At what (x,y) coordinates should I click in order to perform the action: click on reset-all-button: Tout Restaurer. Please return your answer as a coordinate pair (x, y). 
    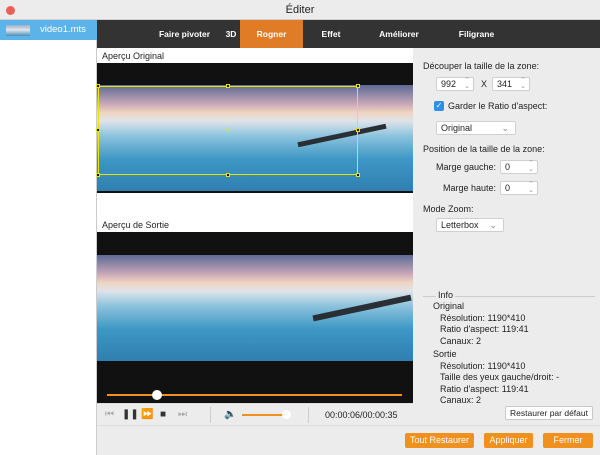
    Looking at the image, I should click on (439, 440).